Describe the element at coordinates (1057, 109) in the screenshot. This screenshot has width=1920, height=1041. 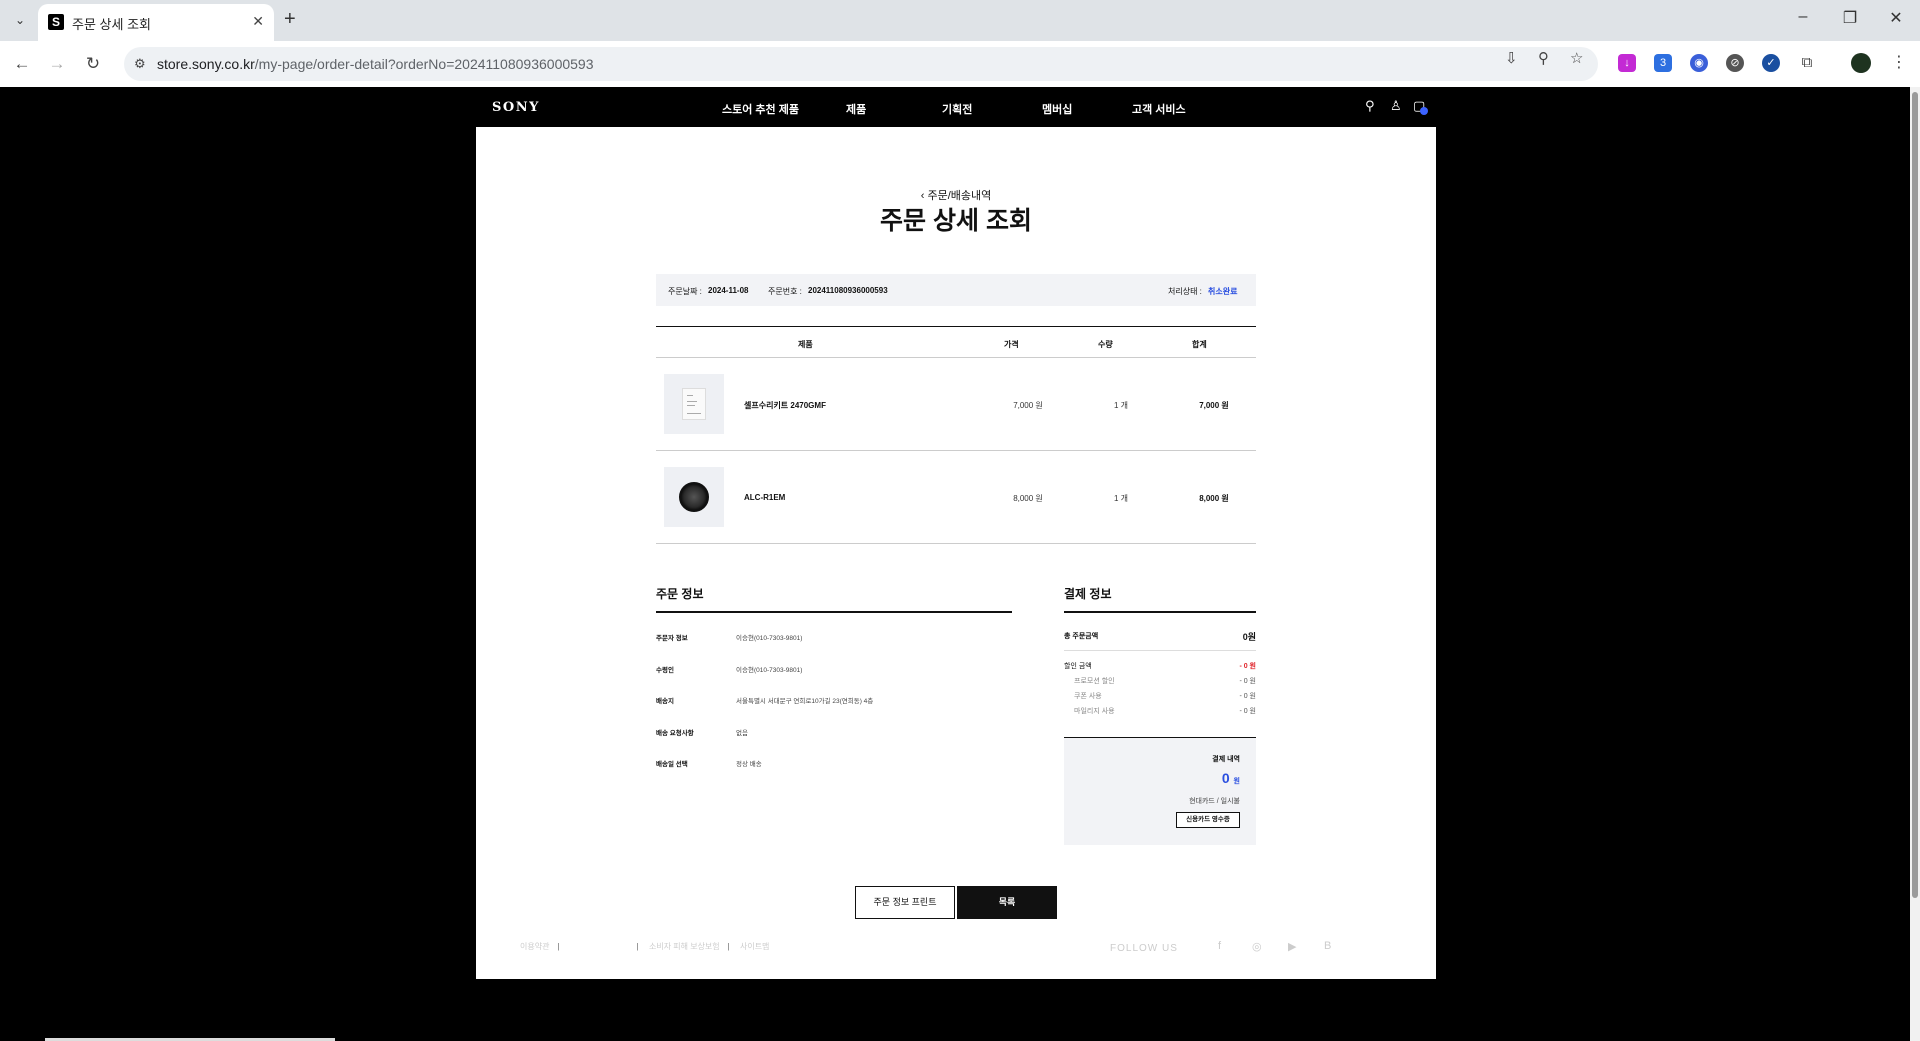
I see `nav-membership: 멤버십` at that location.